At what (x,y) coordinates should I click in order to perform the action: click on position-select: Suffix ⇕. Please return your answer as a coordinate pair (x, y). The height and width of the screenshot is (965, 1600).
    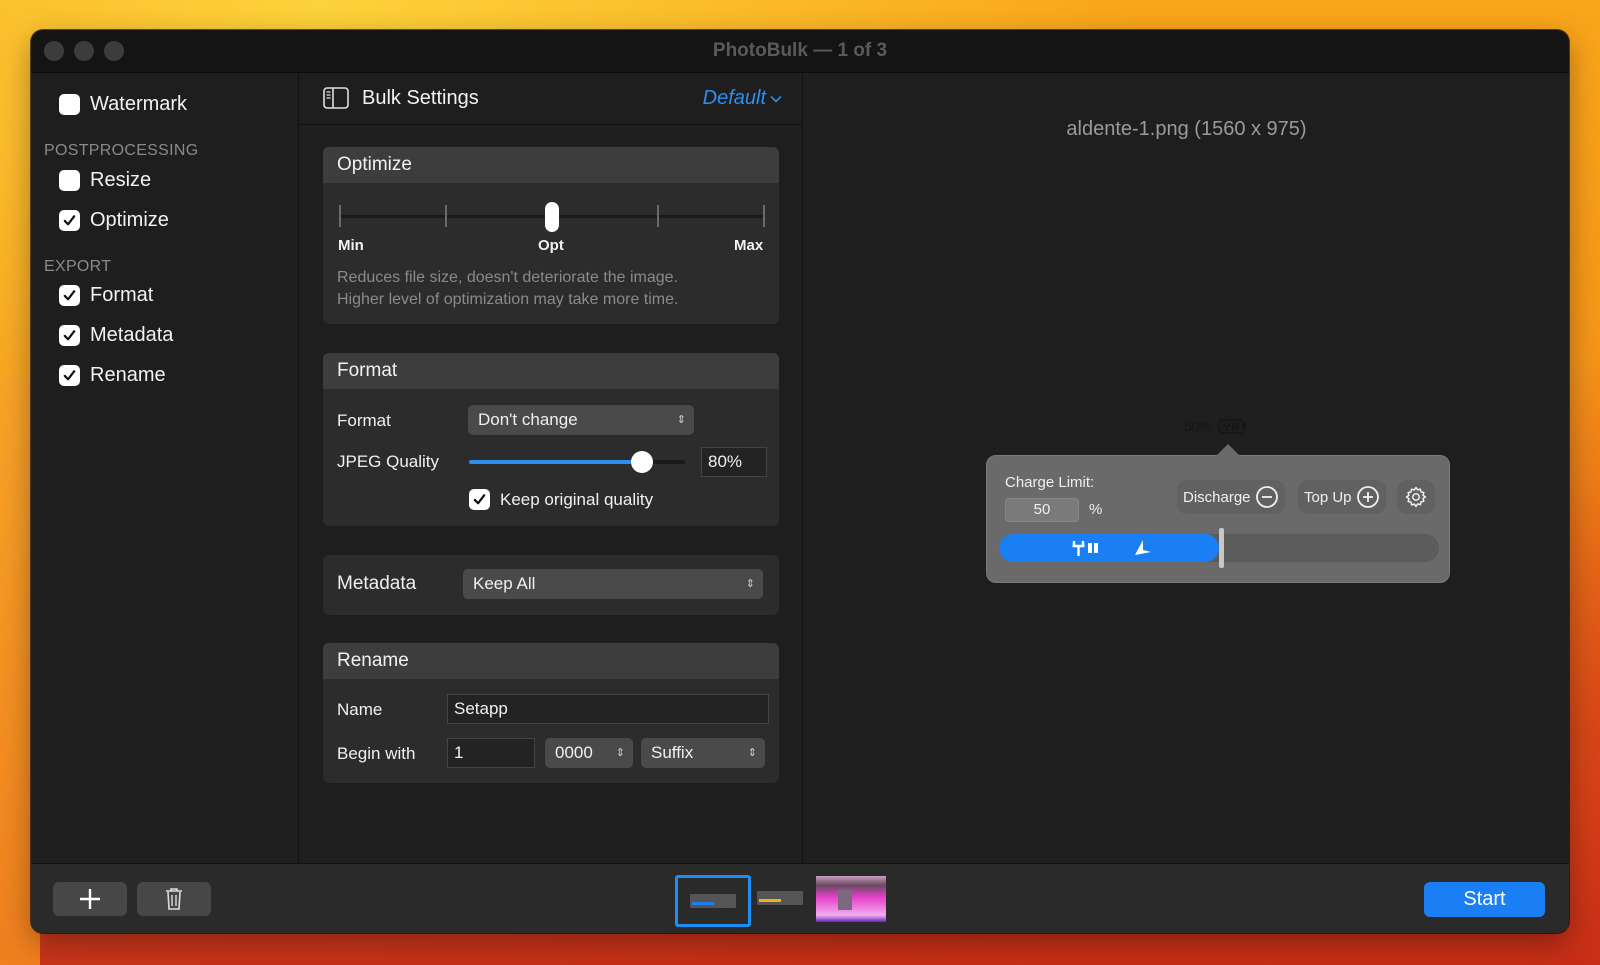
    Looking at the image, I should click on (703, 753).